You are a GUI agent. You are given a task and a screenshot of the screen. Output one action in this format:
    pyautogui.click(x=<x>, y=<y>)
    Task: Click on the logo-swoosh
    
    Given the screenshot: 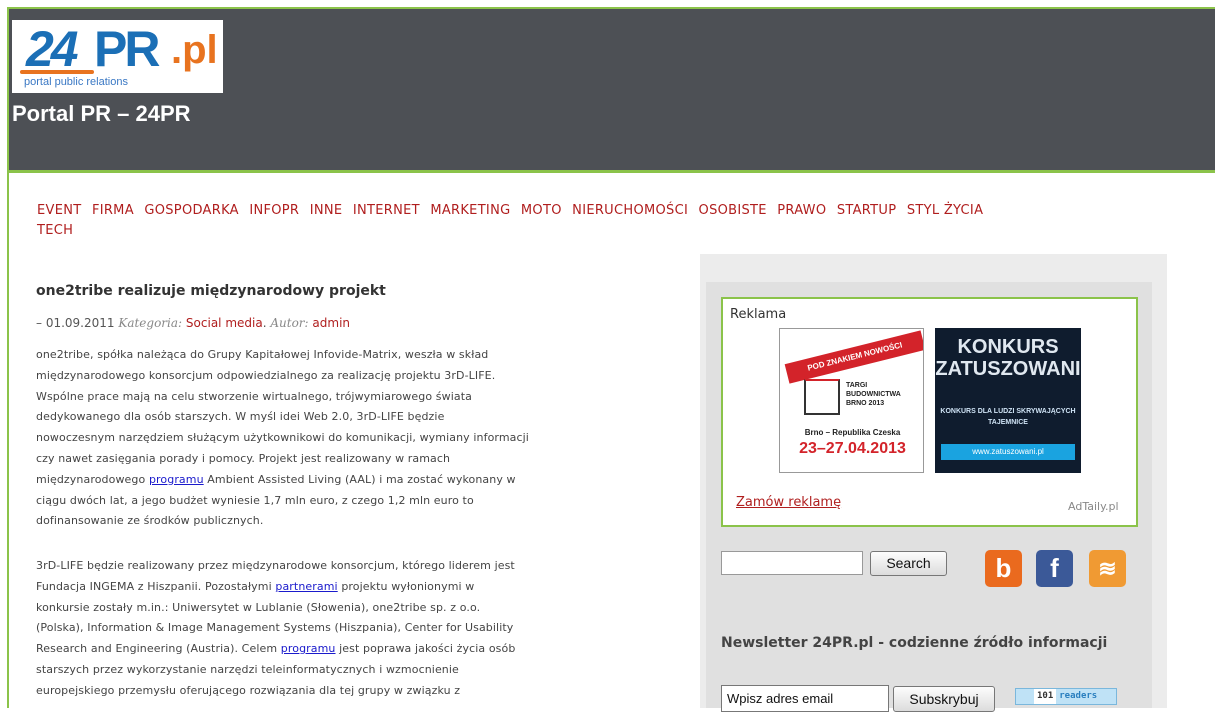 What is the action you would take?
    pyautogui.click(x=57, y=72)
    